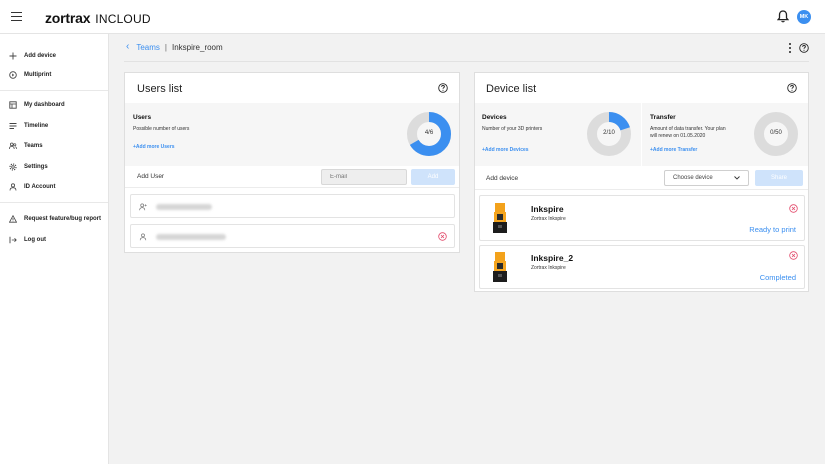 The image size is (825, 464). Describe the element at coordinates (552, 258) in the screenshot. I see `device-name: Inkspire_2` at that location.